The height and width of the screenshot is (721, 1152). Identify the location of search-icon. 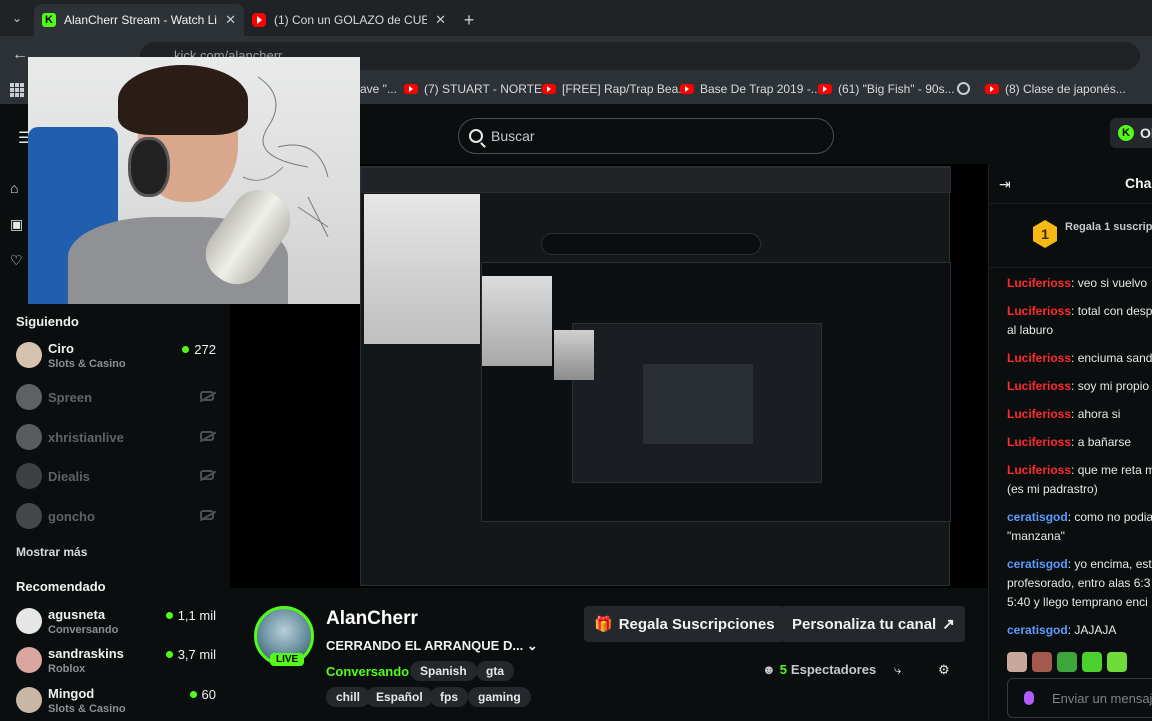
(476, 136).